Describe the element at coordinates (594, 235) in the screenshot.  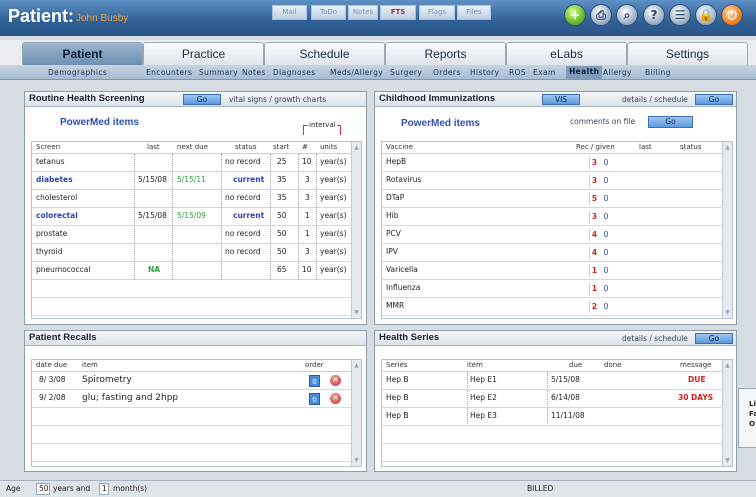
I see `vaccine-recommended: 4` at that location.